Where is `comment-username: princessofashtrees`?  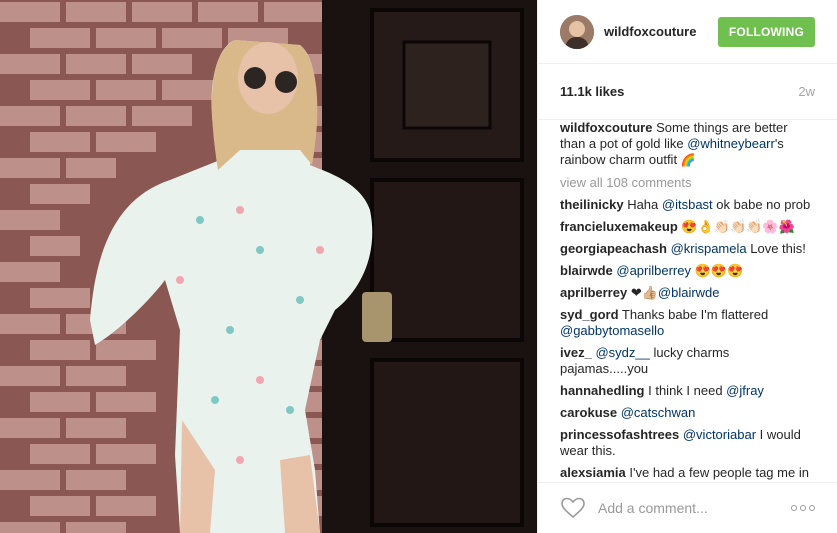 comment-username: princessofashtrees is located at coordinates (619, 434).